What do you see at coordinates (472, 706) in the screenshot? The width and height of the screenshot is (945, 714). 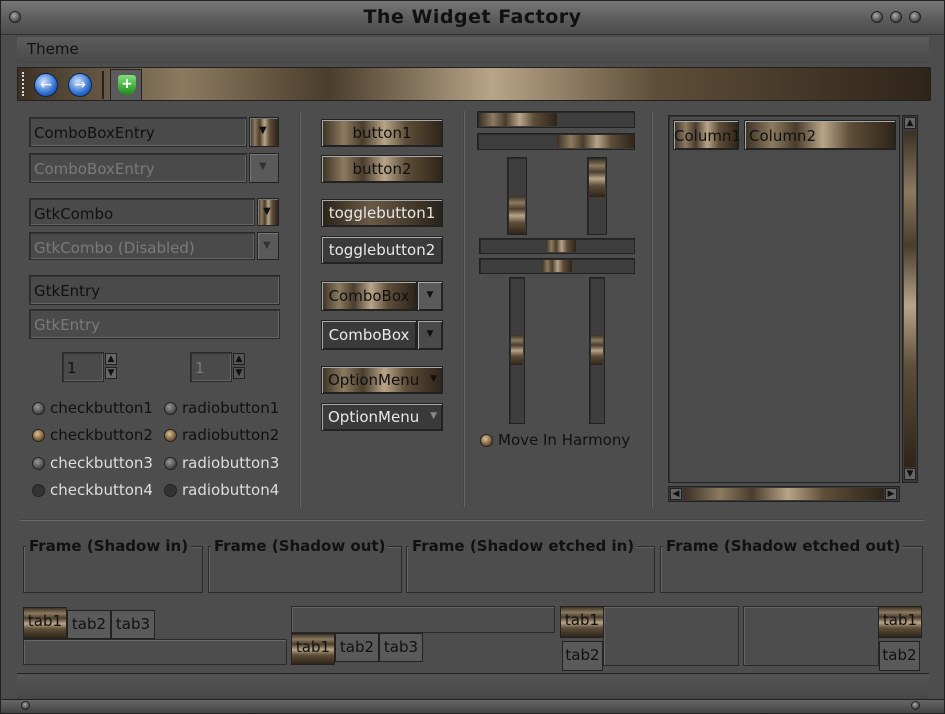 I see `window-bottom-edge` at bounding box center [472, 706].